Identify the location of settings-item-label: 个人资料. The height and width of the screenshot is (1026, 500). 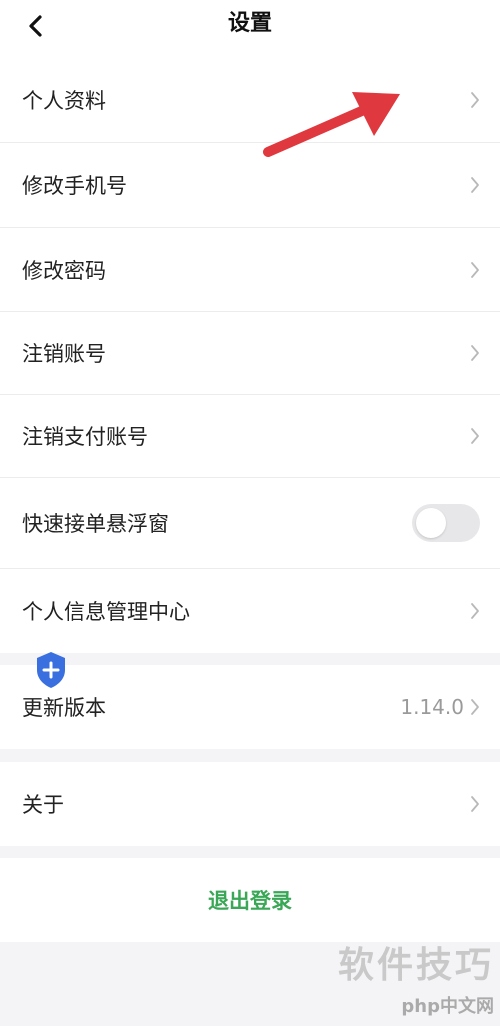
(64, 101).